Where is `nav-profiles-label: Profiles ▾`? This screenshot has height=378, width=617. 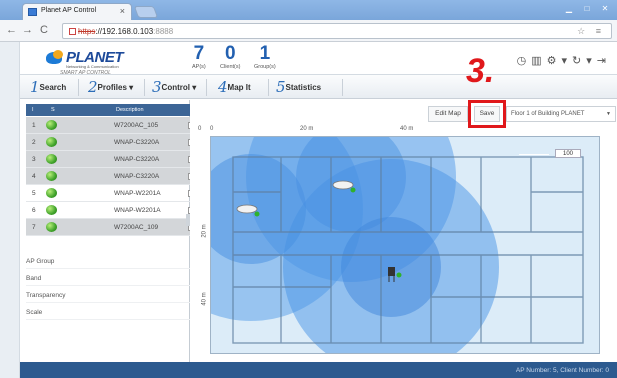 nav-profiles-label: Profiles ▾ is located at coordinates (115, 87).